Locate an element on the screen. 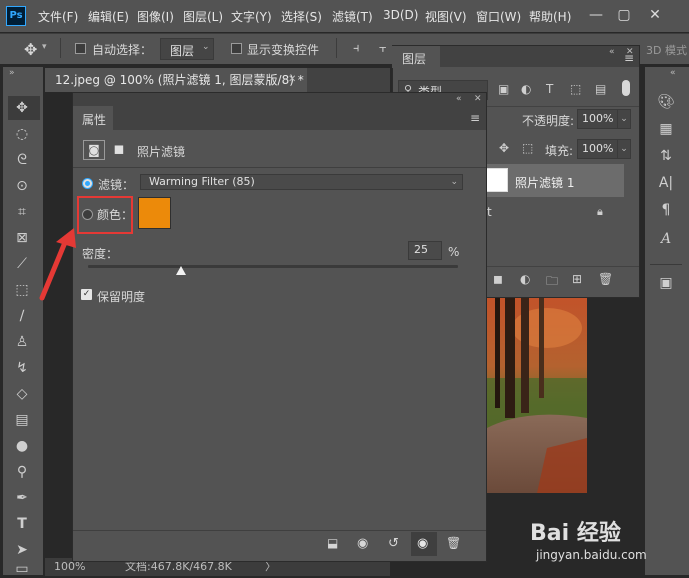 The height and width of the screenshot is (578, 689). menu-help: 帮助(H) is located at coordinates (550, 16).